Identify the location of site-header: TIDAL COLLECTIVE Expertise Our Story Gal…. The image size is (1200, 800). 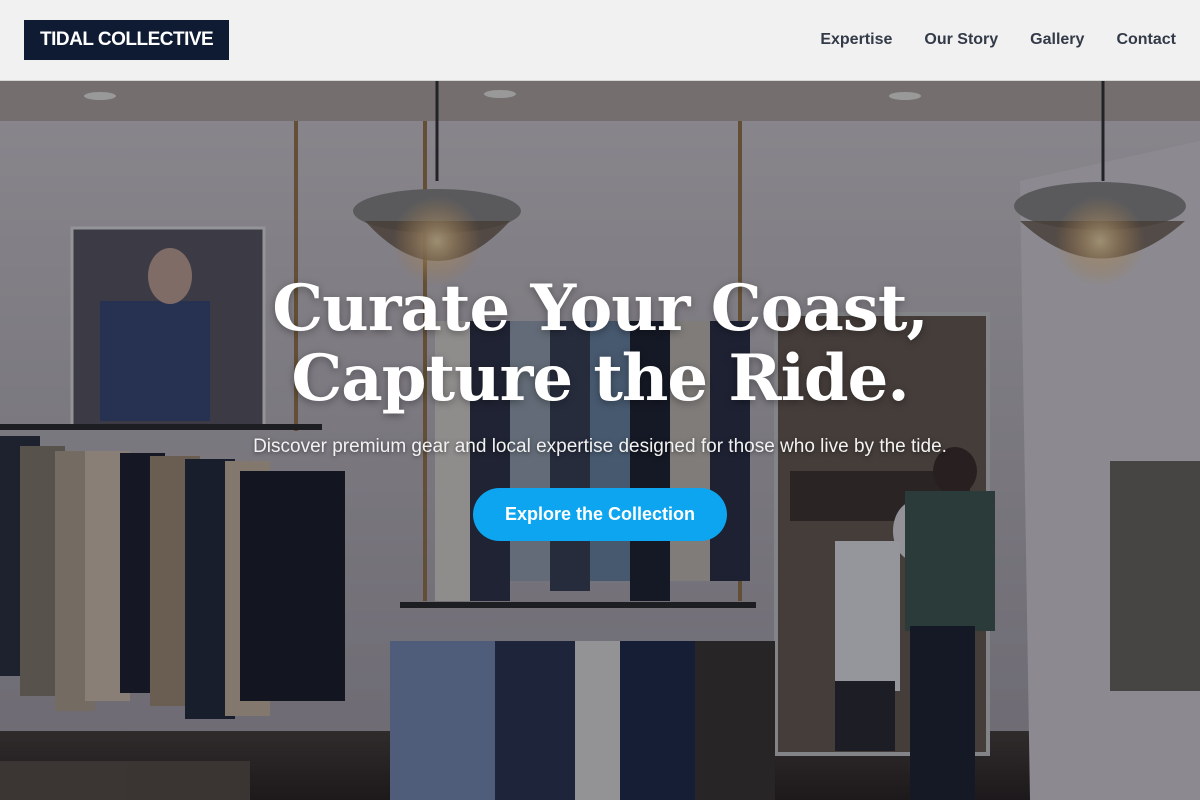
(600, 40).